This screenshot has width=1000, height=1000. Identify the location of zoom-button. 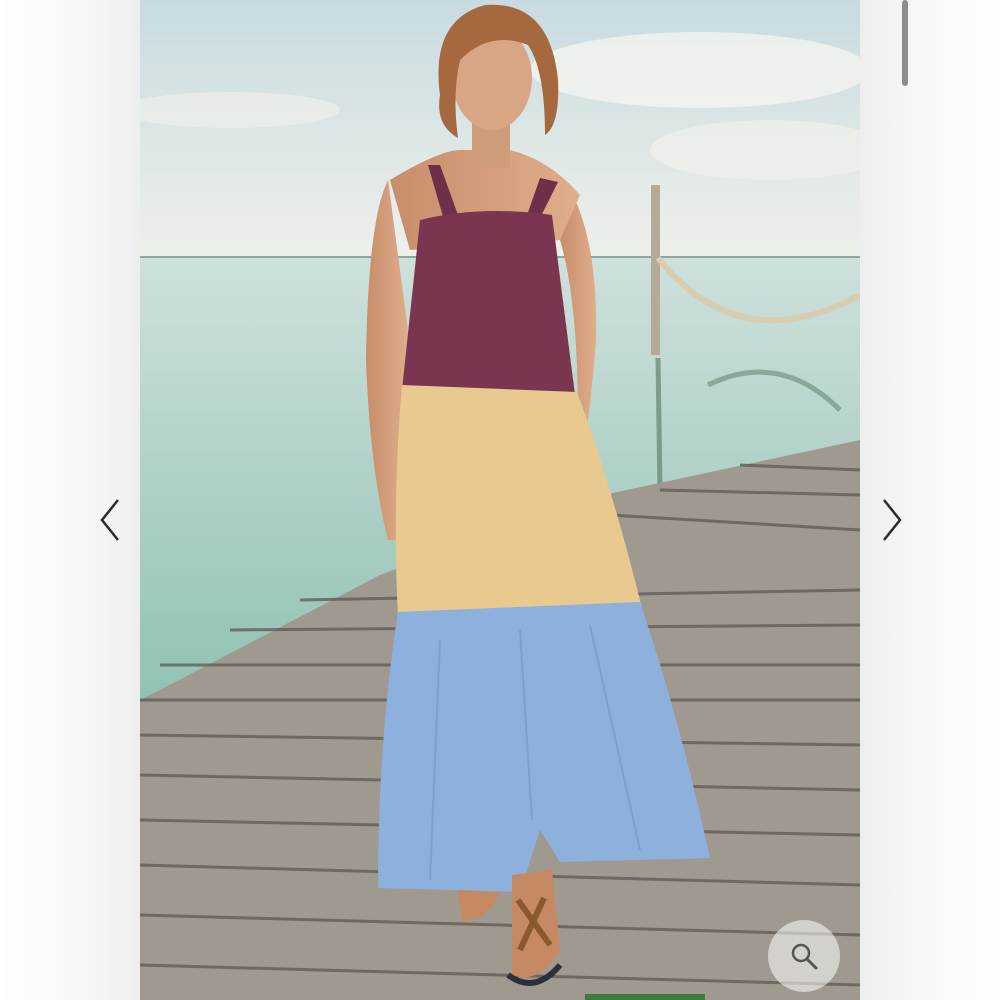
(804, 956).